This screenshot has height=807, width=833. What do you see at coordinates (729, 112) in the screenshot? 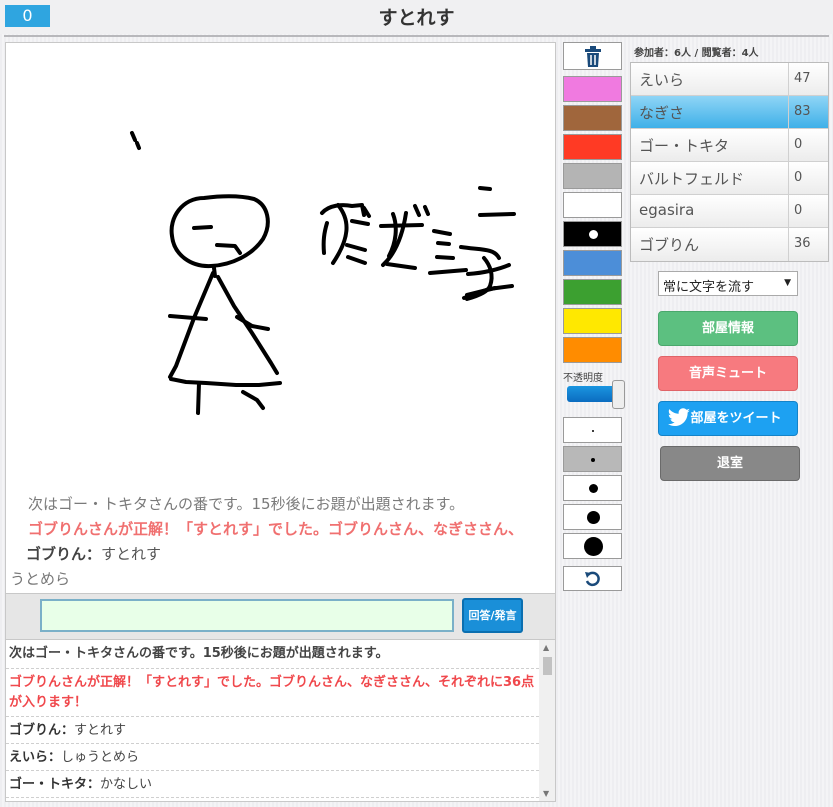
I see `player-row: なぎさ 83` at bounding box center [729, 112].